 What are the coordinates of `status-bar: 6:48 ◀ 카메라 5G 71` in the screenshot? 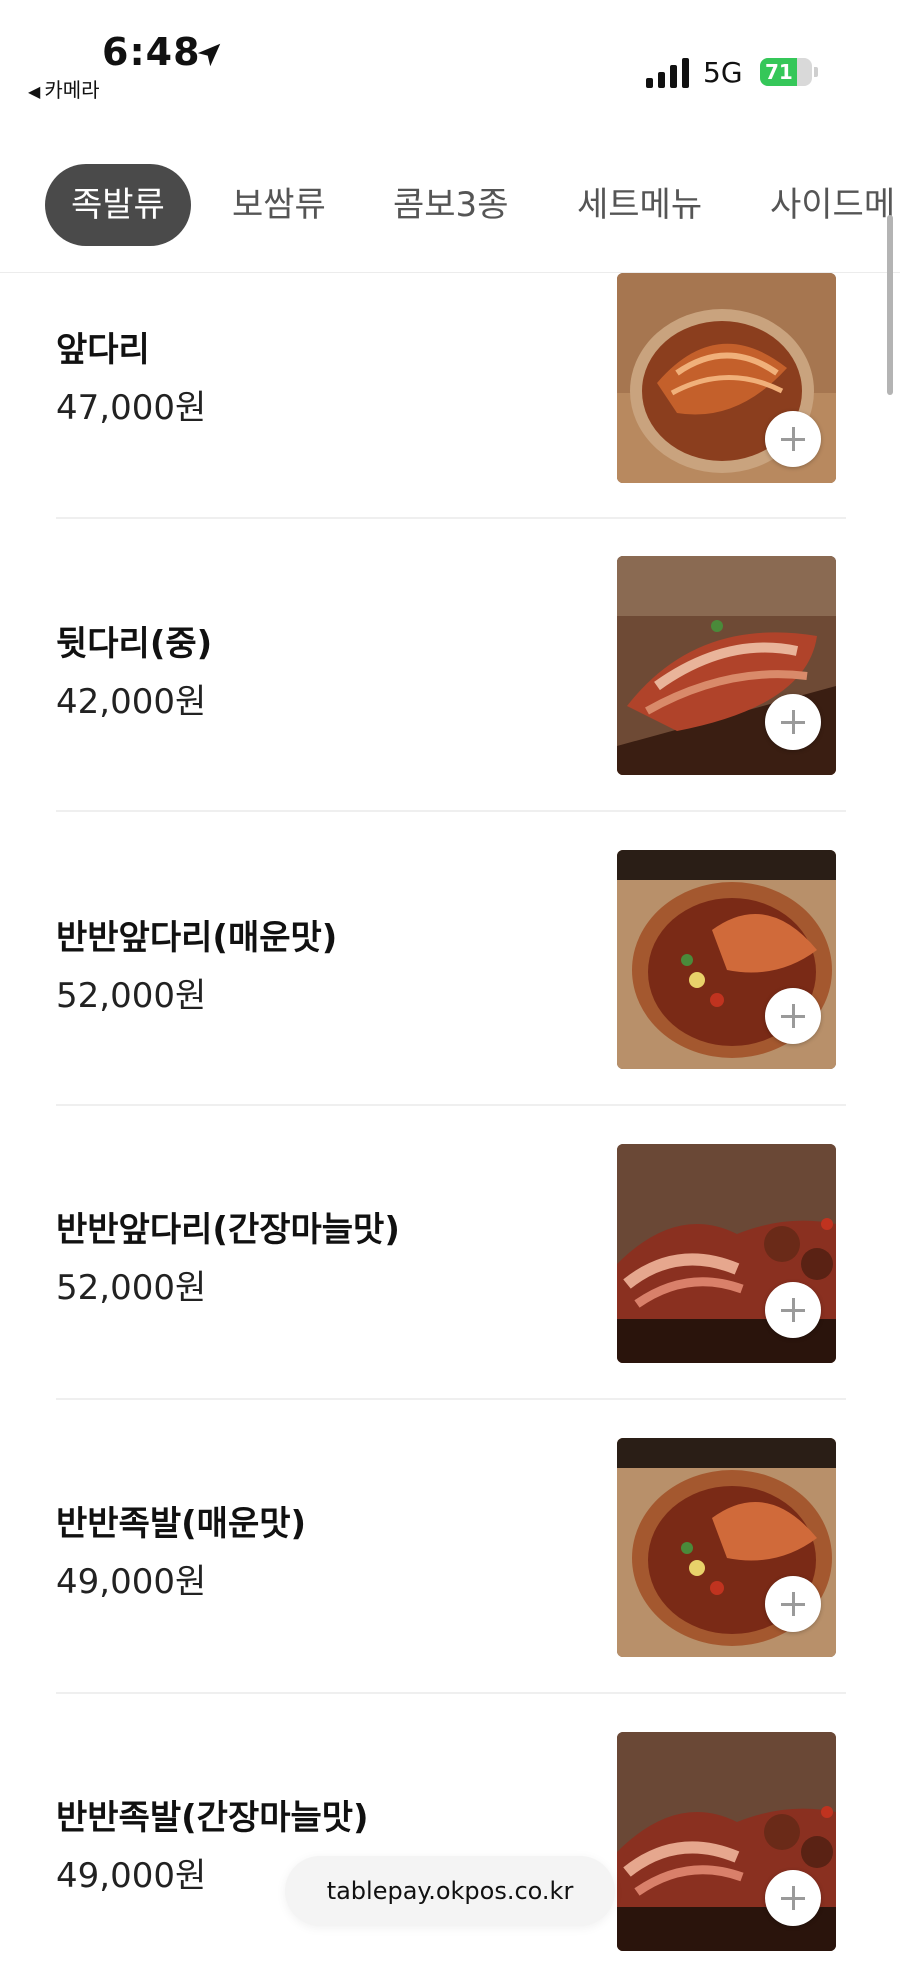 It's located at (450, 60).